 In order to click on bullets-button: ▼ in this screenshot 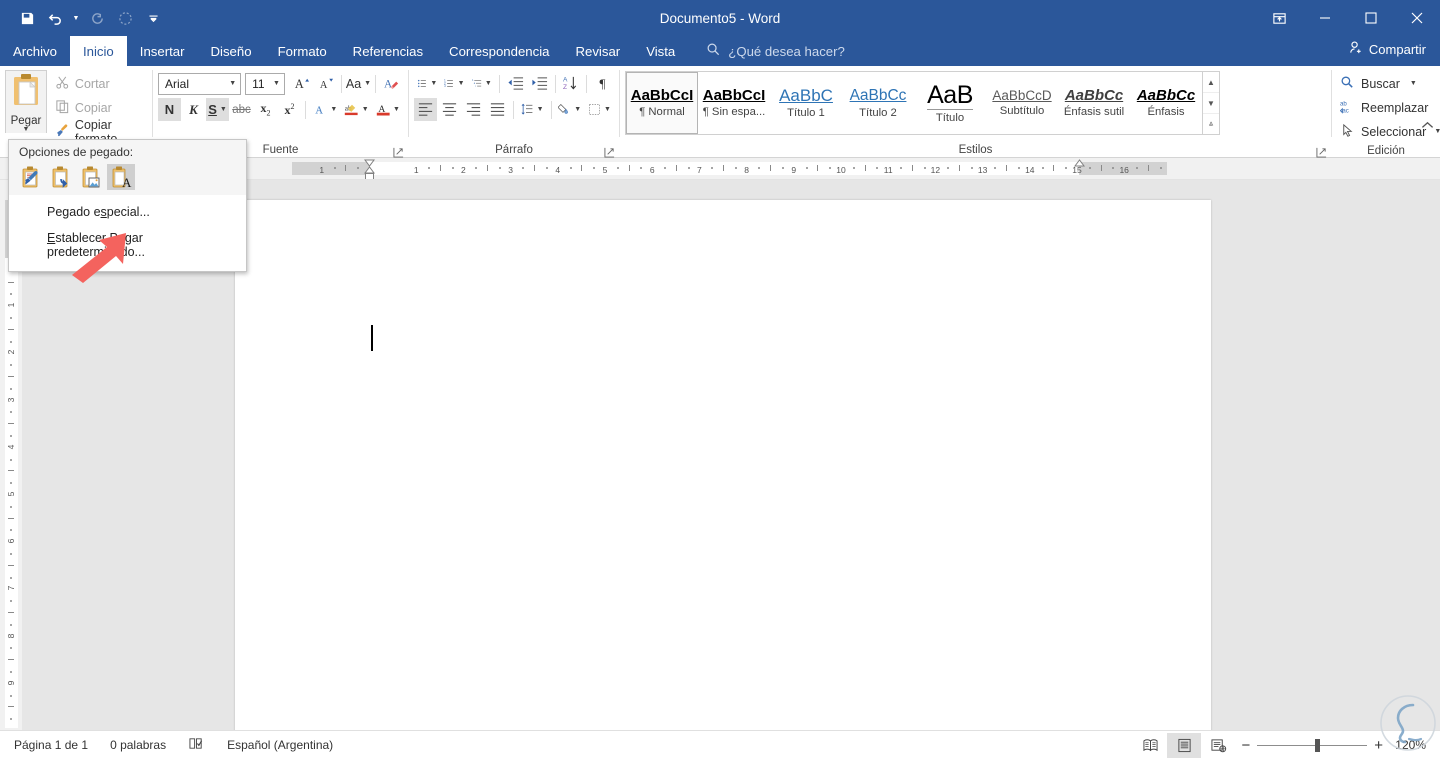, I will do `click(427, 83)`.